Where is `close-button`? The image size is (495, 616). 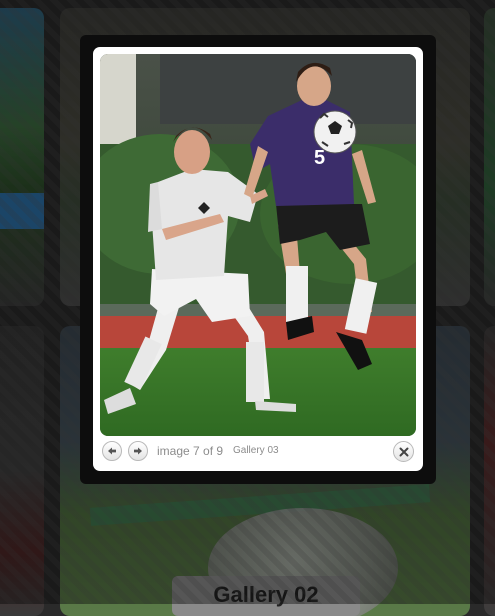
close-button is located at coordinates (403, 451).